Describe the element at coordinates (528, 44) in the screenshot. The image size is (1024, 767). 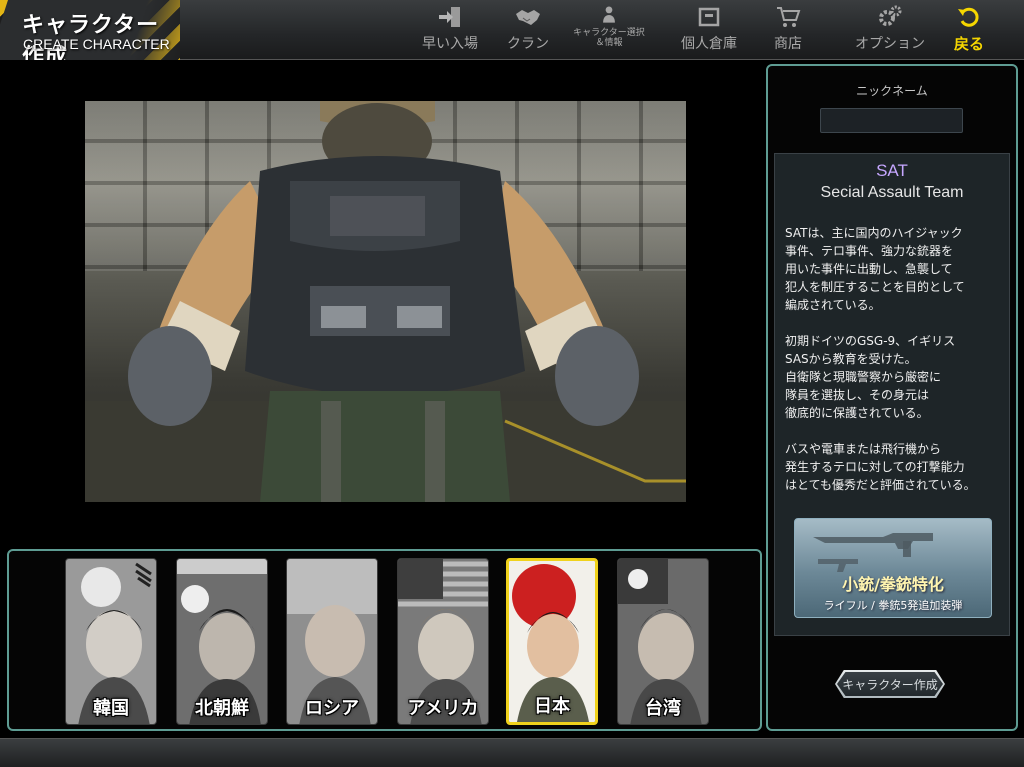
I see `nav-clan-label: クラン` at that location.